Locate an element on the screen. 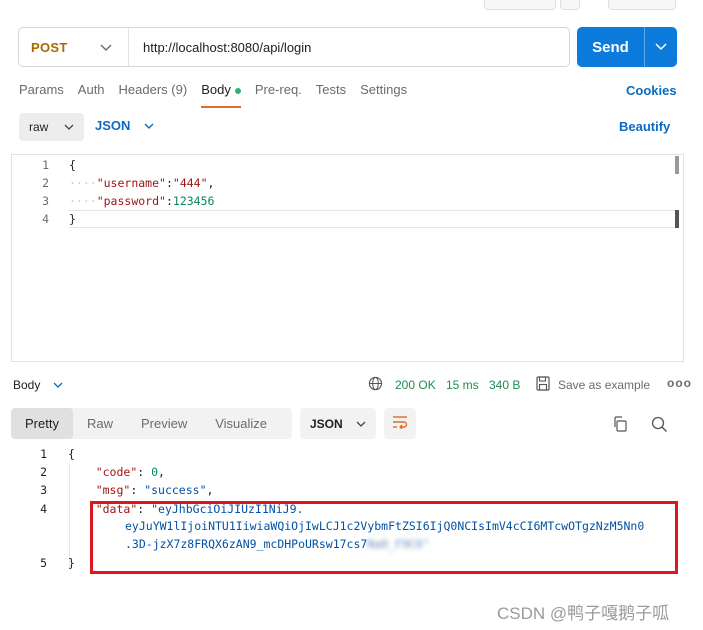 The height and width of the screenshot is (630, 703). url-input: http://localhost:8080/api/login is located at coordinates (220, 47).